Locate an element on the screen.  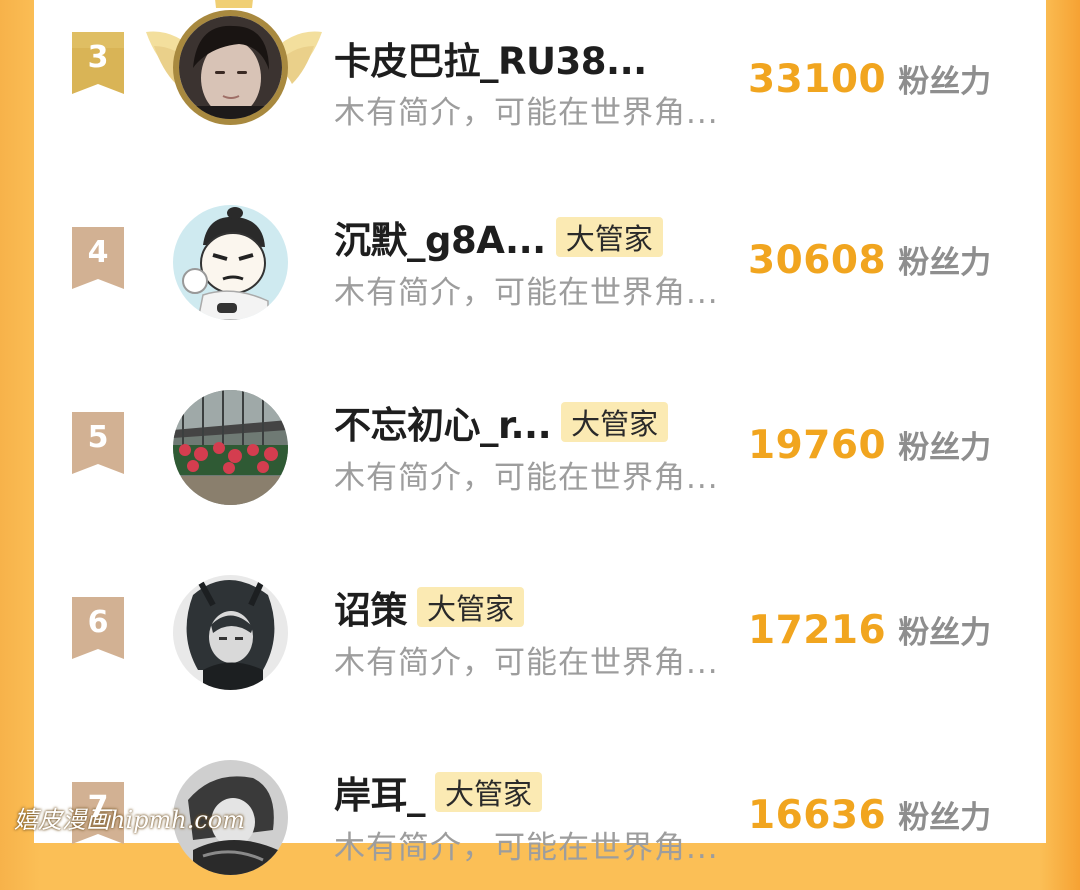
fans-count: 33100 is located at coordinates (817, 79).